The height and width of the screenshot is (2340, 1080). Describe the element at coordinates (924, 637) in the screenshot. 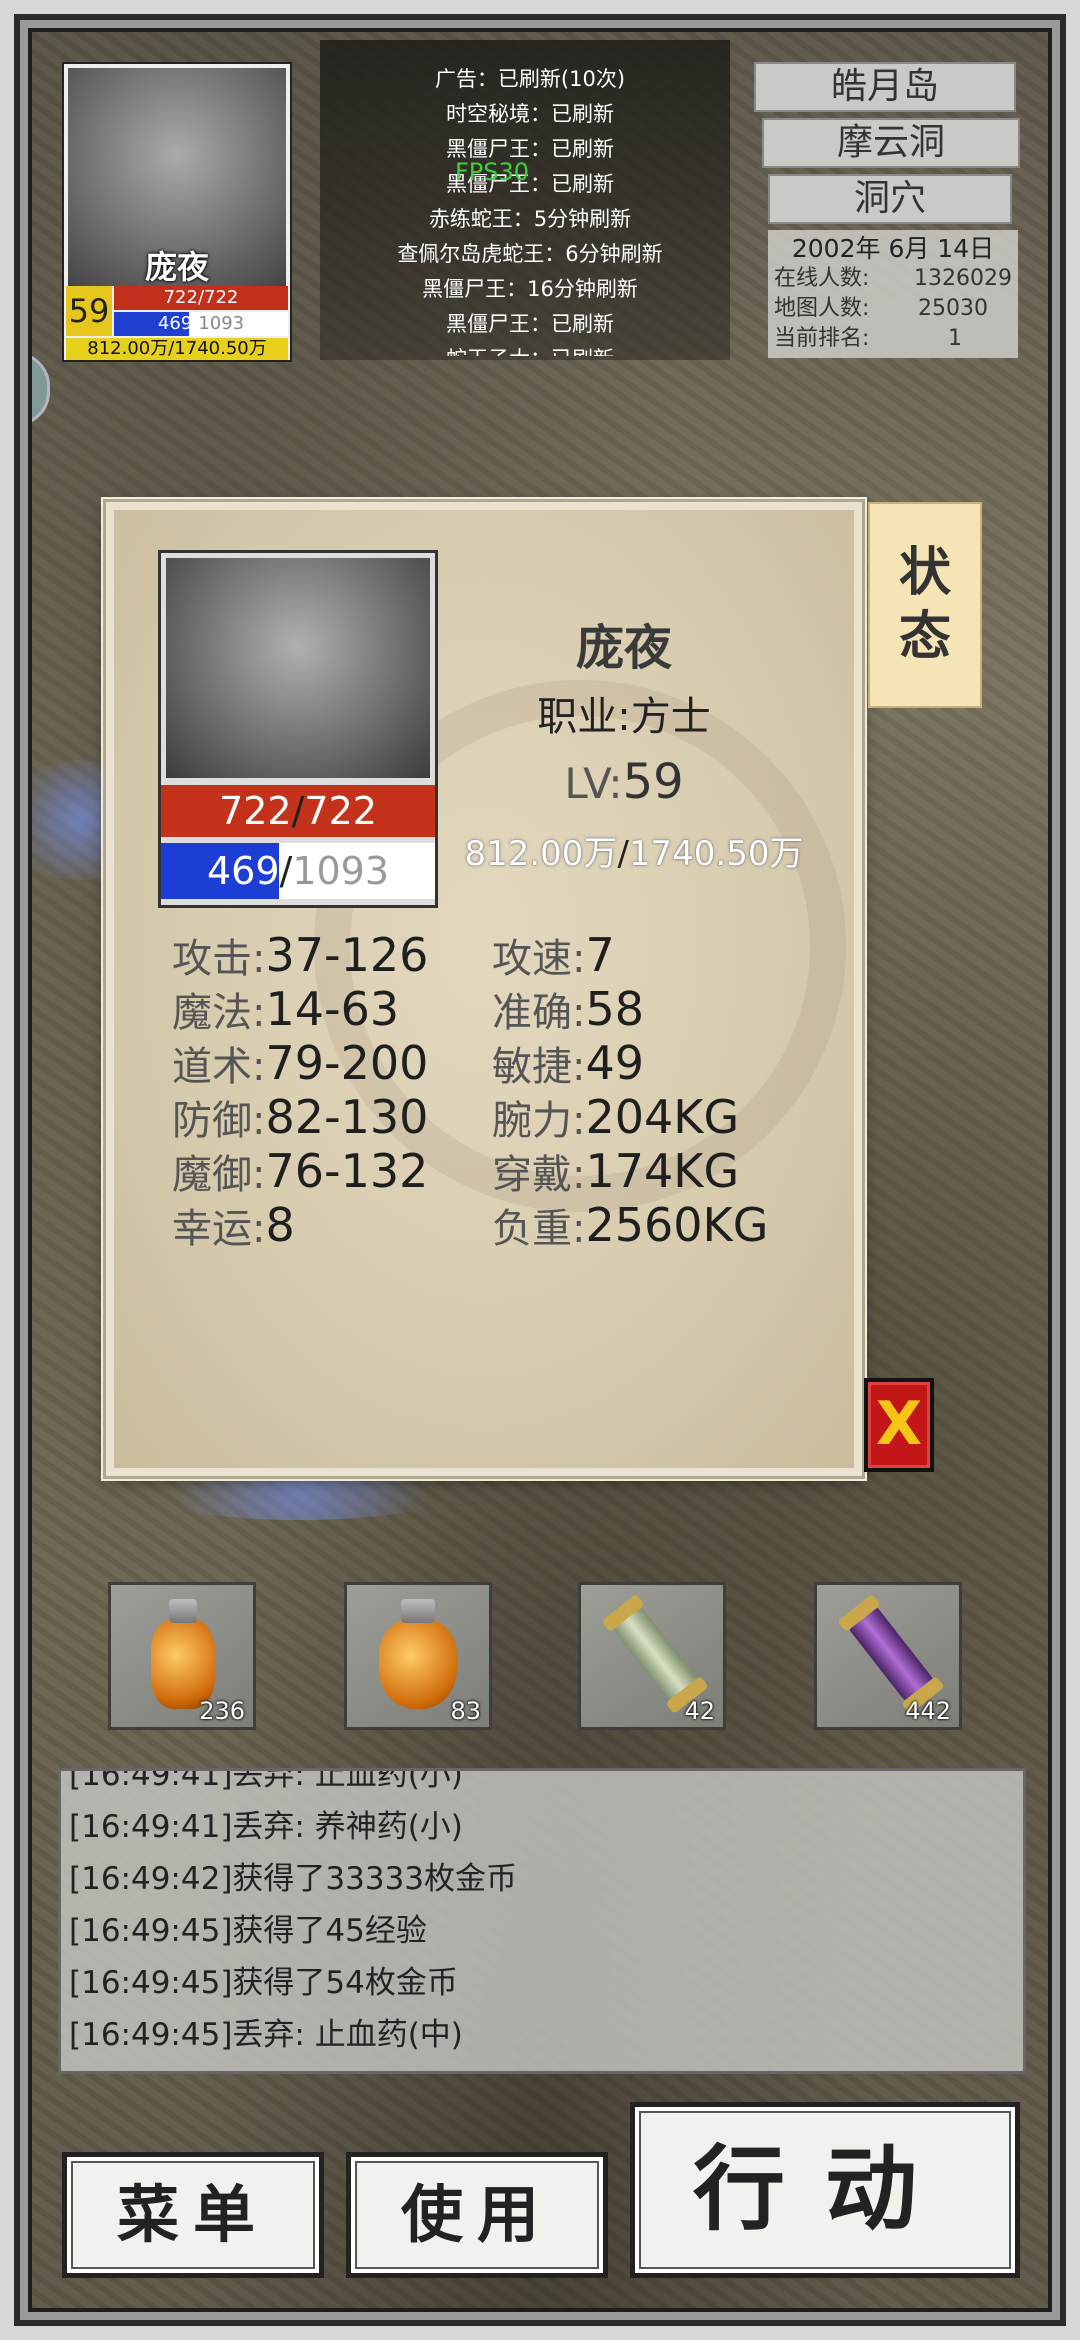

I see `tab-status-char: 态` at that location.